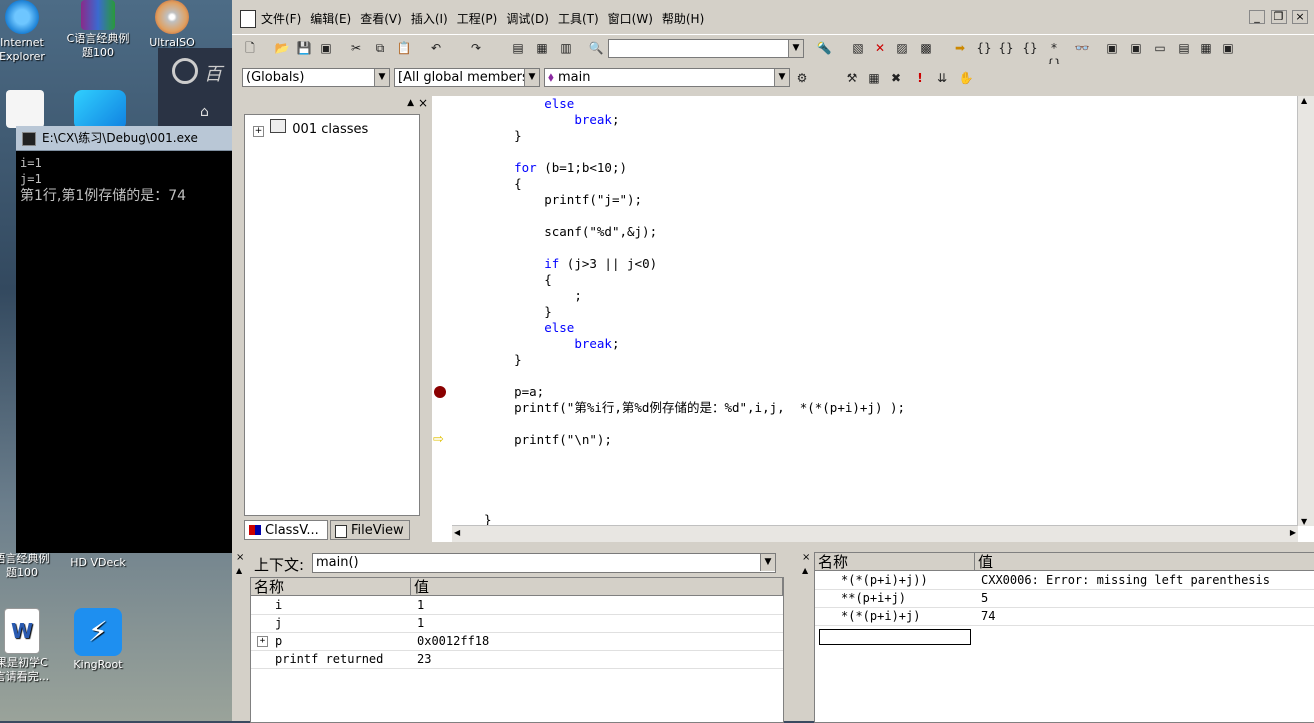 The image size is (1314, 723). I want to click on go-icon: ⇊, so click(942, 78).